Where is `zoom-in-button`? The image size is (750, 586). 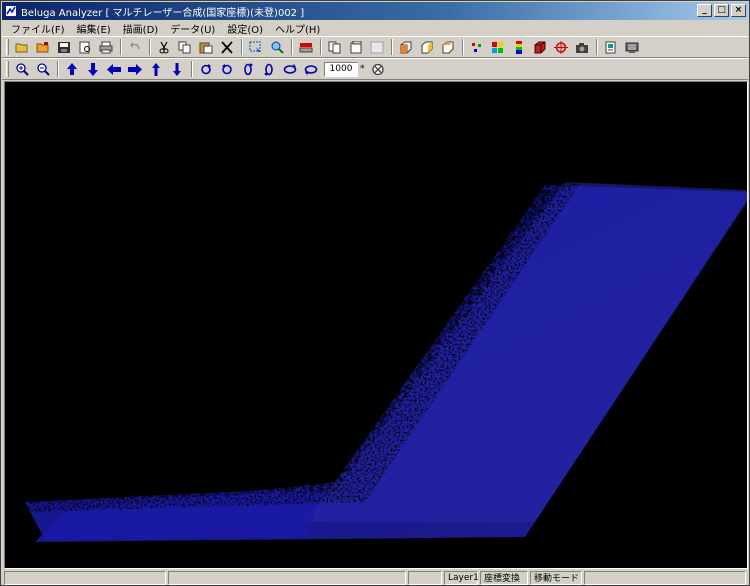
zoom-in-button is located at coordinates (22, 69).